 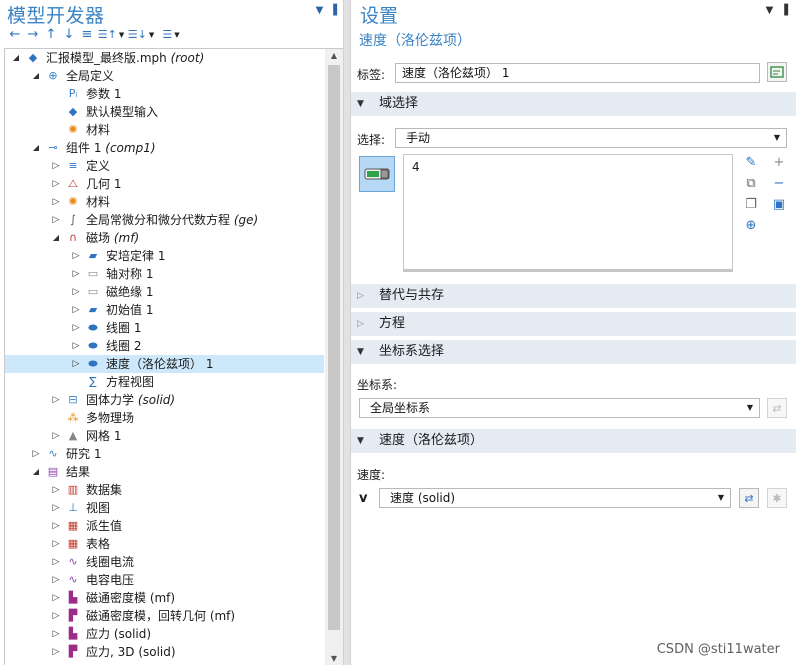 What do you see at coordinates (164, 130) in the screenshot?
I see `tree-node: ✺ 材料` at bounding box center [164, 130].